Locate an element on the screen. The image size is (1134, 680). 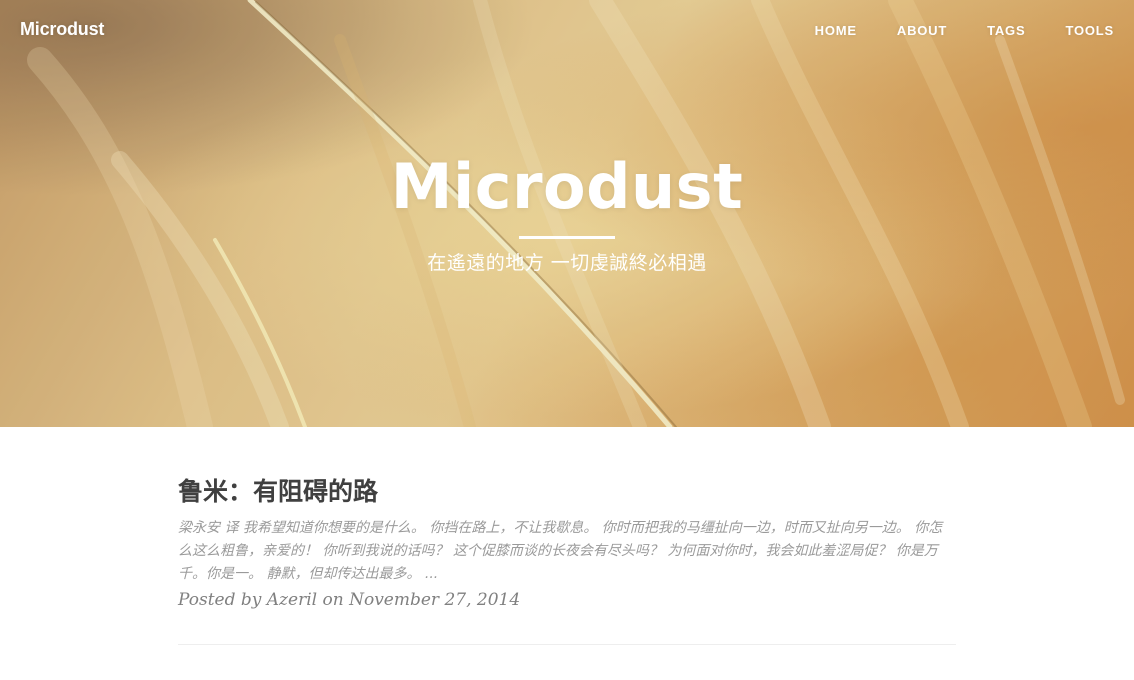
post-meta-prefix: Posted by is located at coordinates (220, 600).